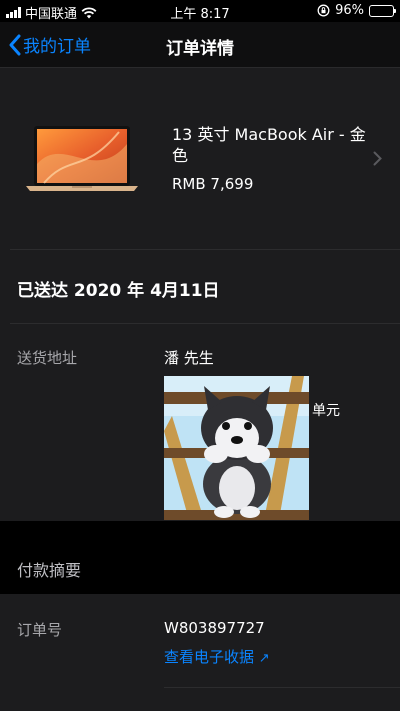  I want to click on order-number: W803897727, so click(214, 628).